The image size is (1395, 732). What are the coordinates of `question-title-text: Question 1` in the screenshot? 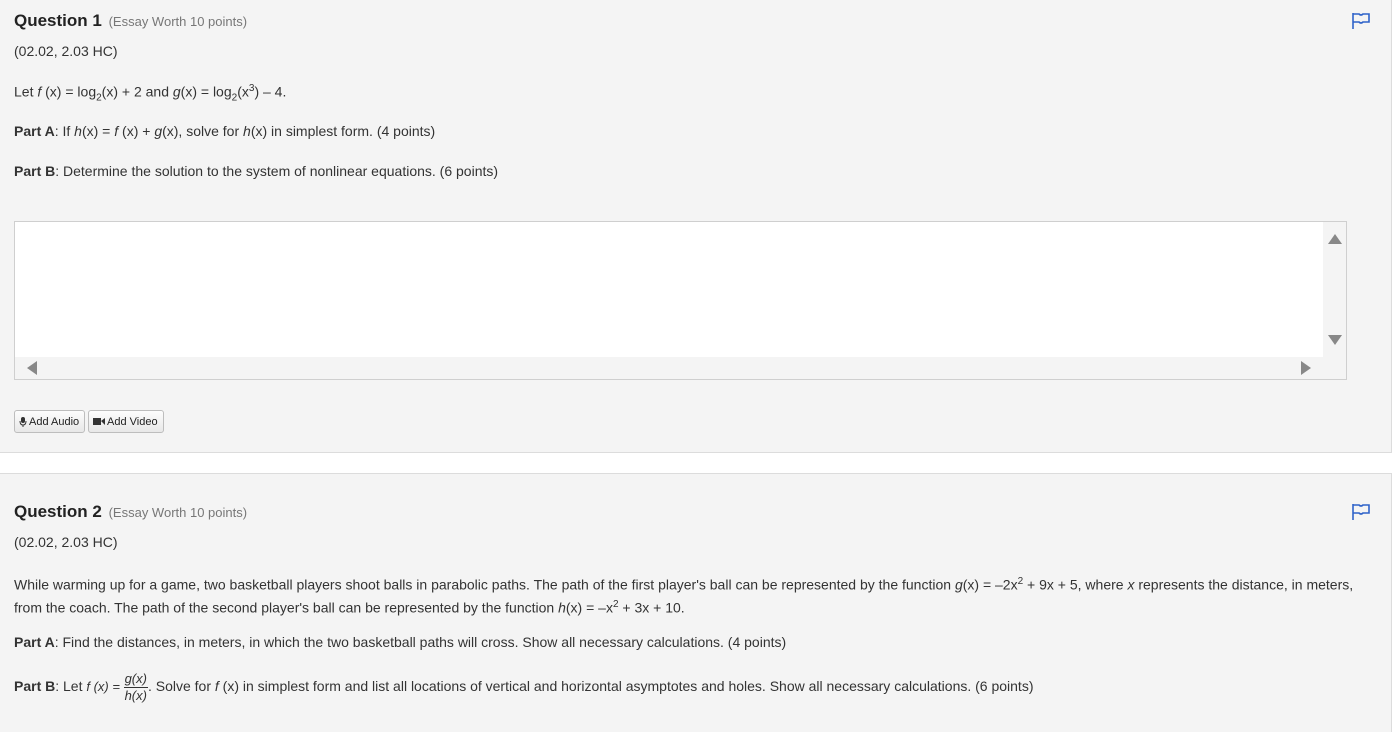 It's located at (58, 20).